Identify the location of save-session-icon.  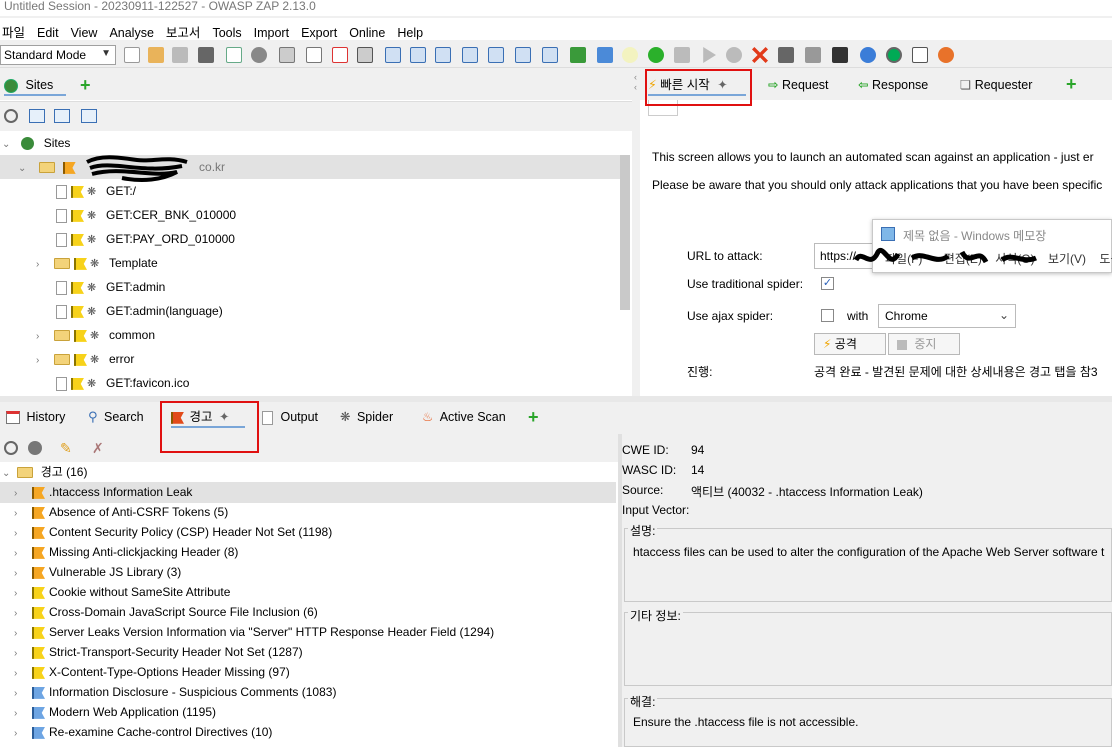
(180, 55).